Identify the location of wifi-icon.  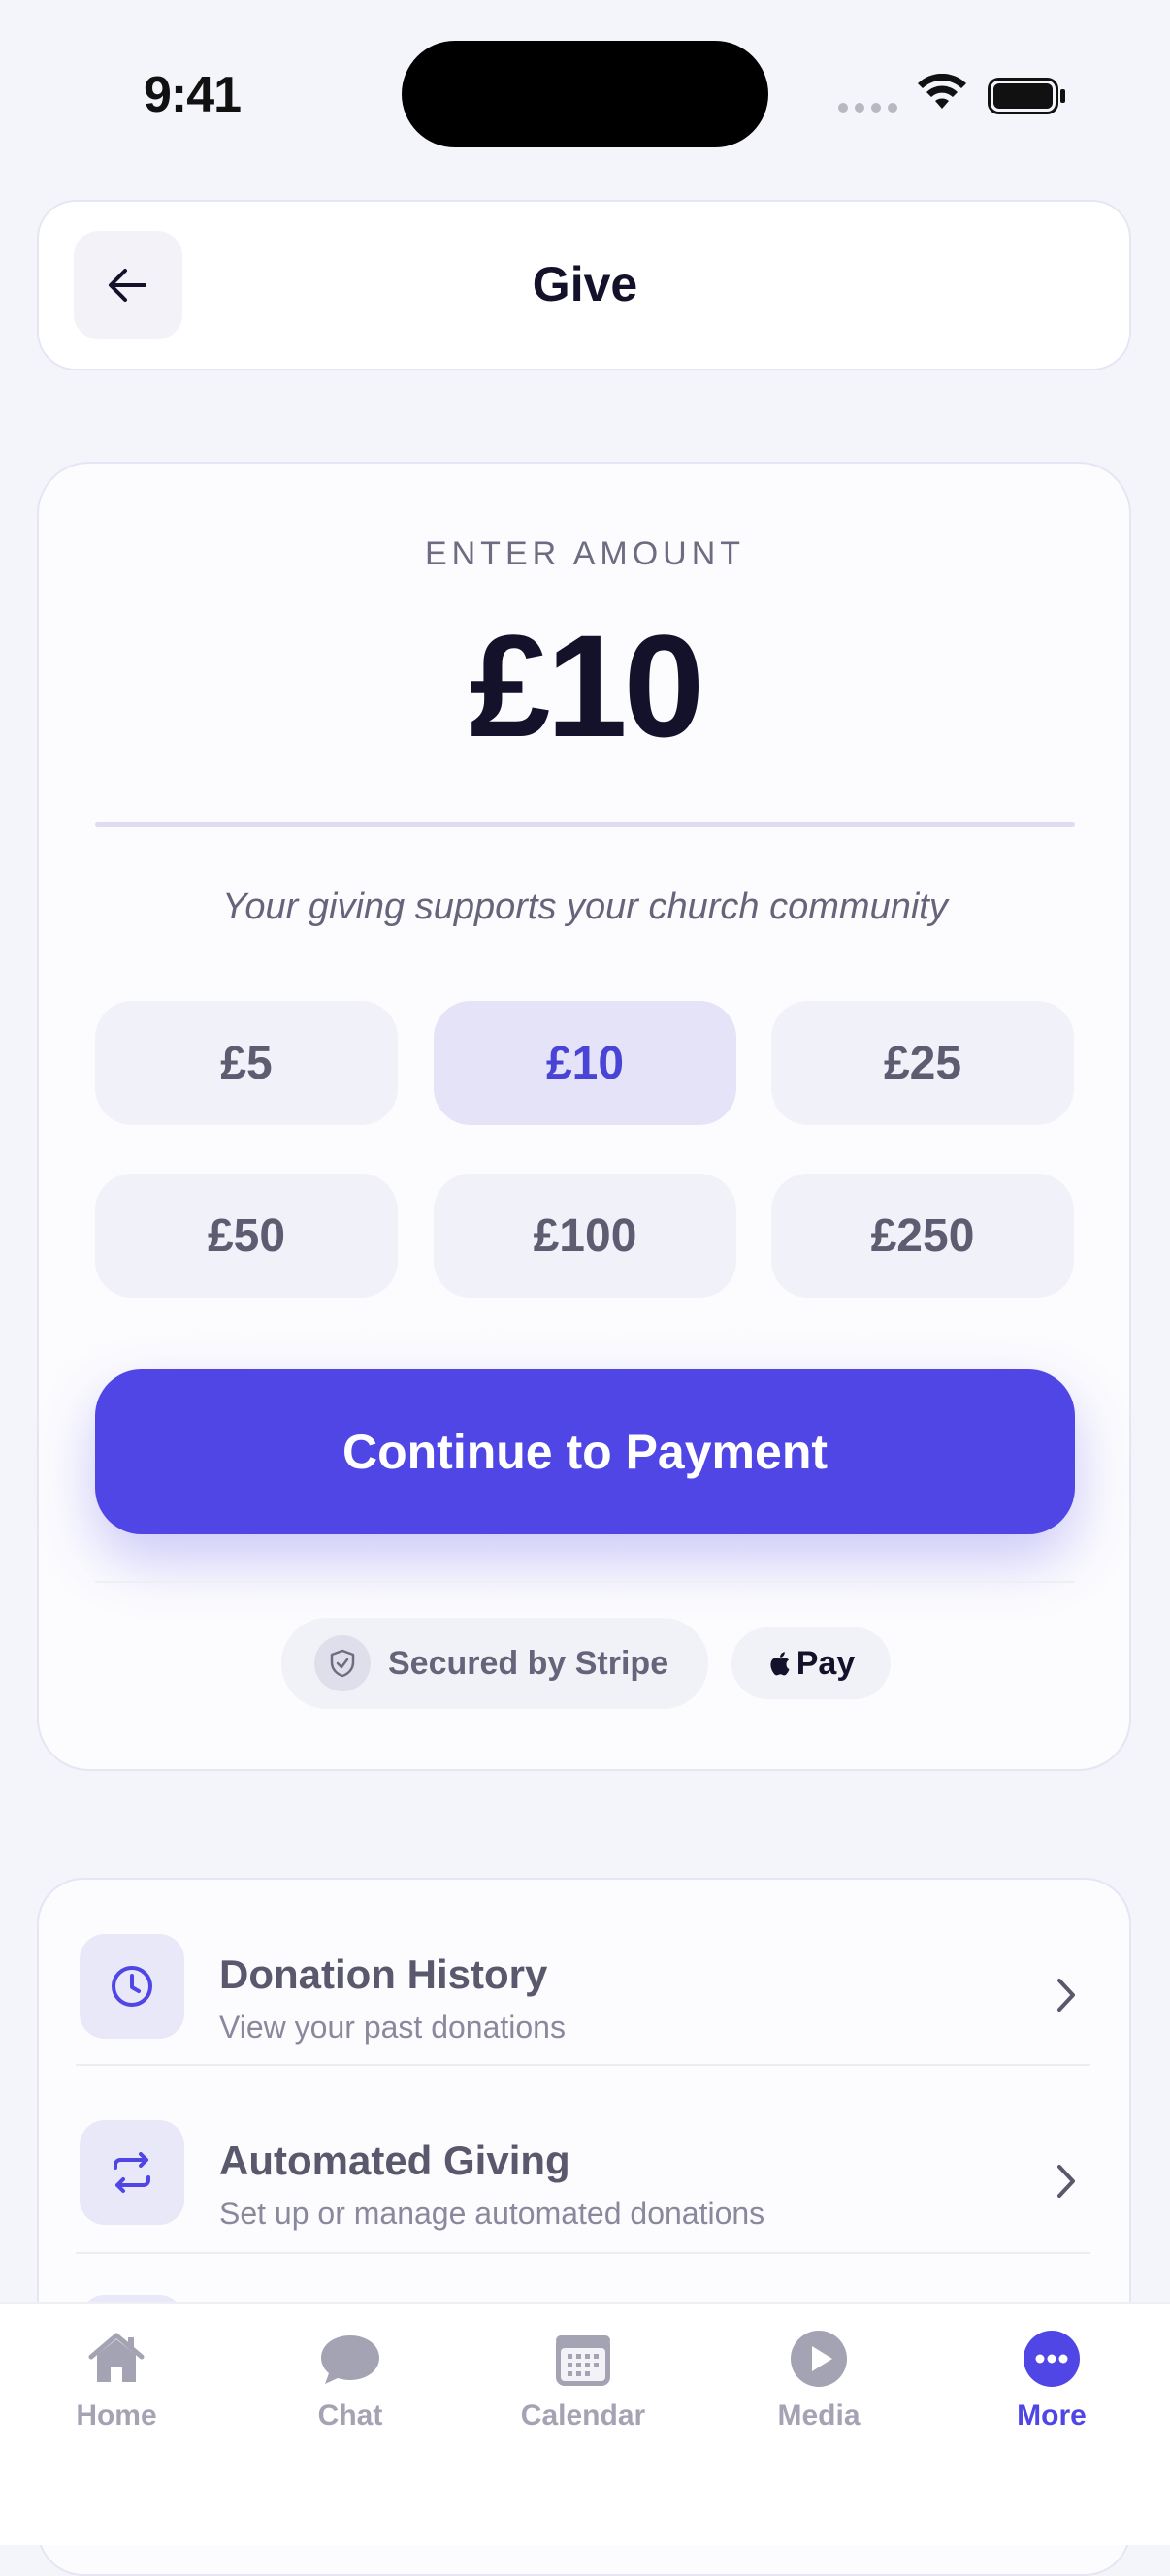
(942, 91).